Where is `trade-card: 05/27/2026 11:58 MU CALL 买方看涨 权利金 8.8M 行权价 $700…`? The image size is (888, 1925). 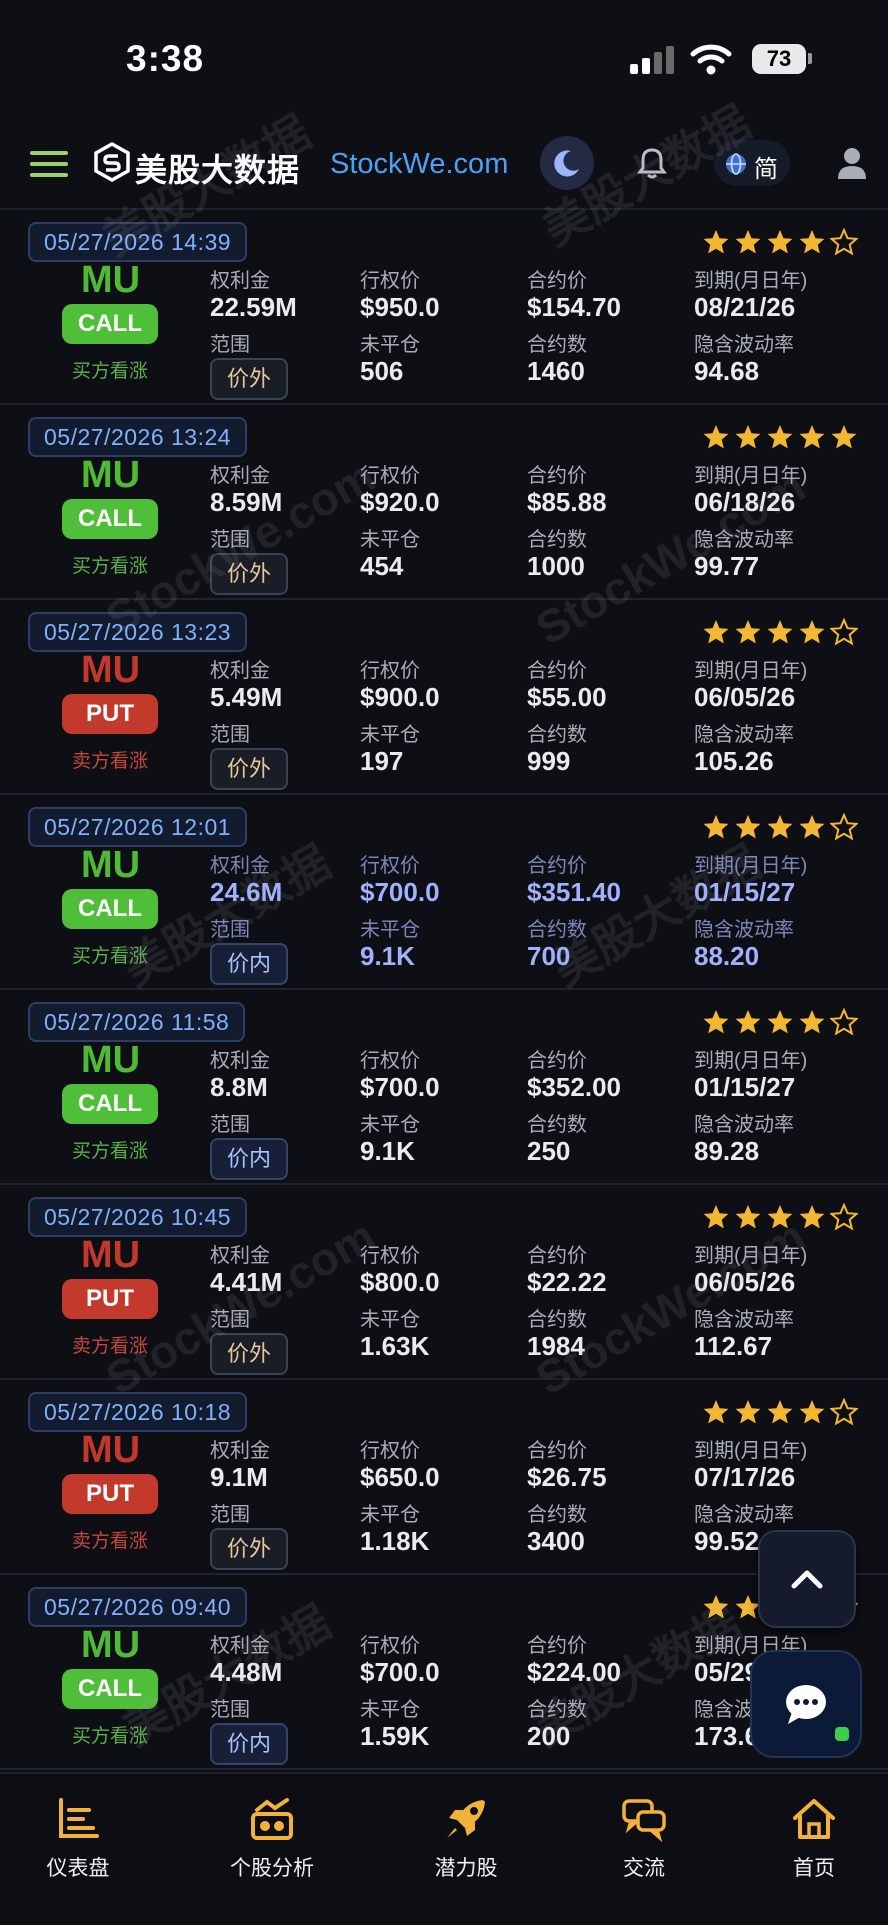 trade-card: 05/27/2026 11:58 MU CALL 买方看涨 权利金 8.8M 行权价 $700… is located at coordinates (444, 1086).